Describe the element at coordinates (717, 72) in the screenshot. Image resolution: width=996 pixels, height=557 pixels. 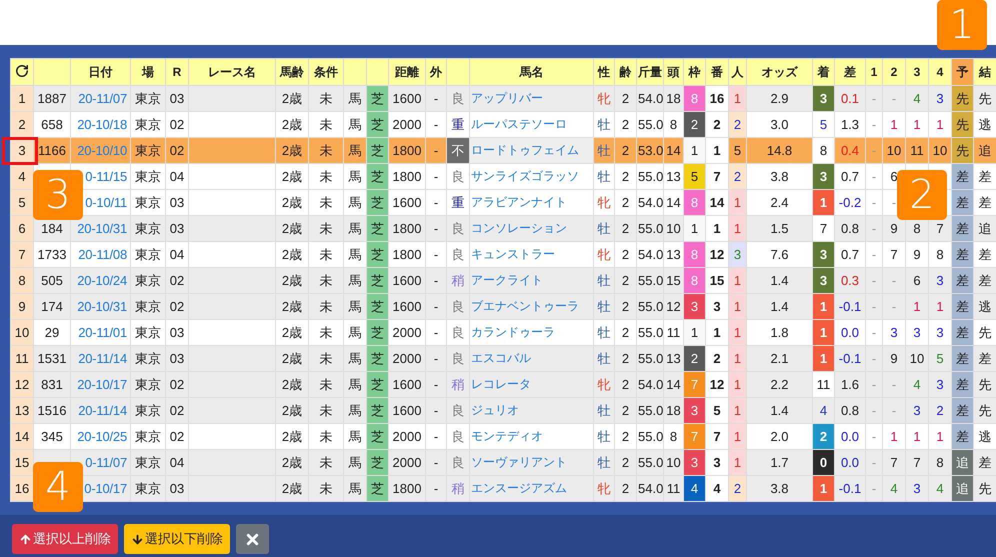
I see `column-header: 番` at that location.